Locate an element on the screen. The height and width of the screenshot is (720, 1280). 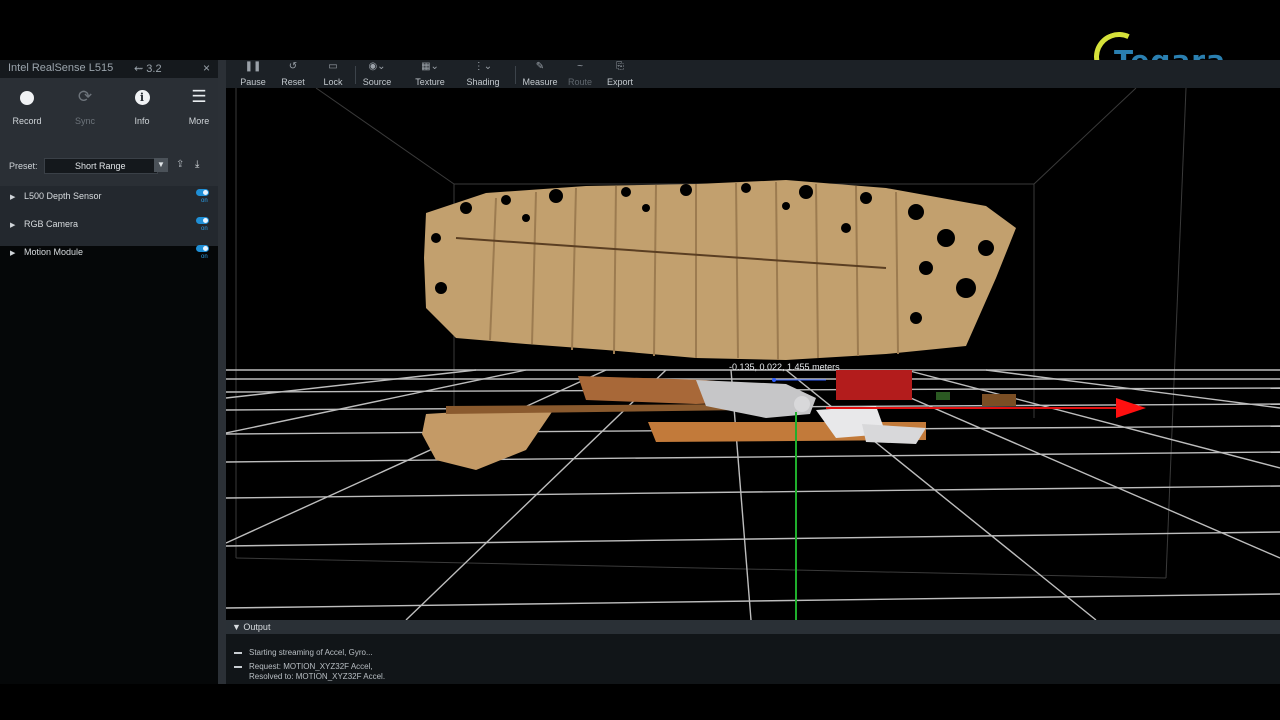
sync-button: ⟳ Sync is located at coordinates (85, 106).